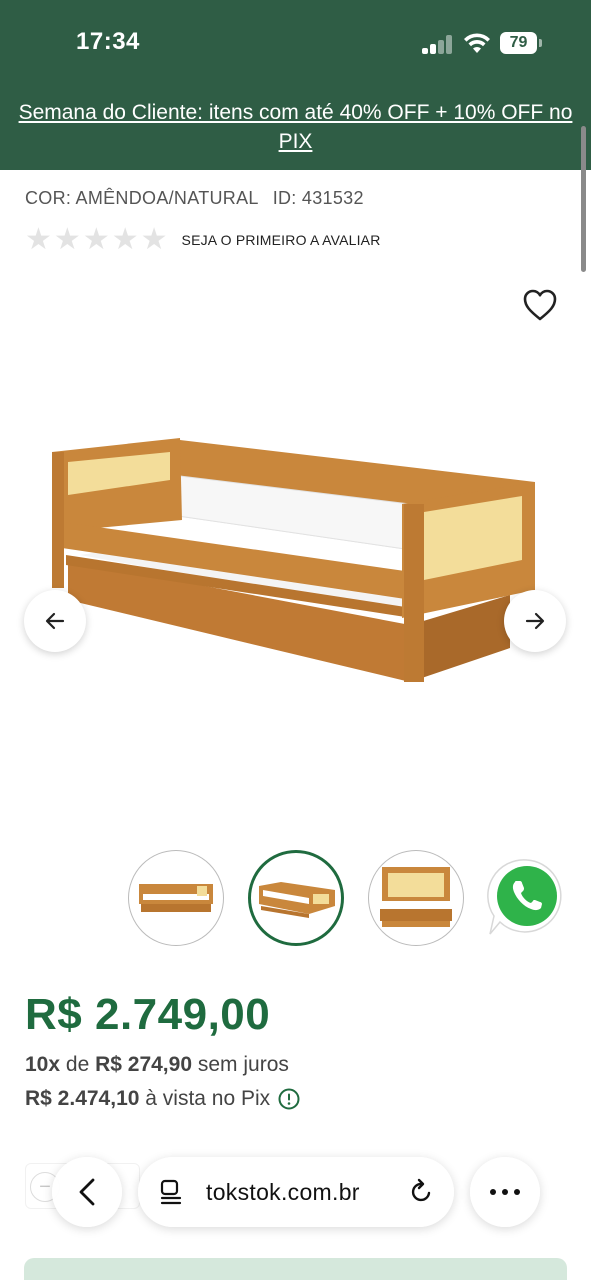  What do you see at coordinates (295, 45) in the screenshot?
I see `status-bar: 17:34 79` at bounding box center [295, 45].